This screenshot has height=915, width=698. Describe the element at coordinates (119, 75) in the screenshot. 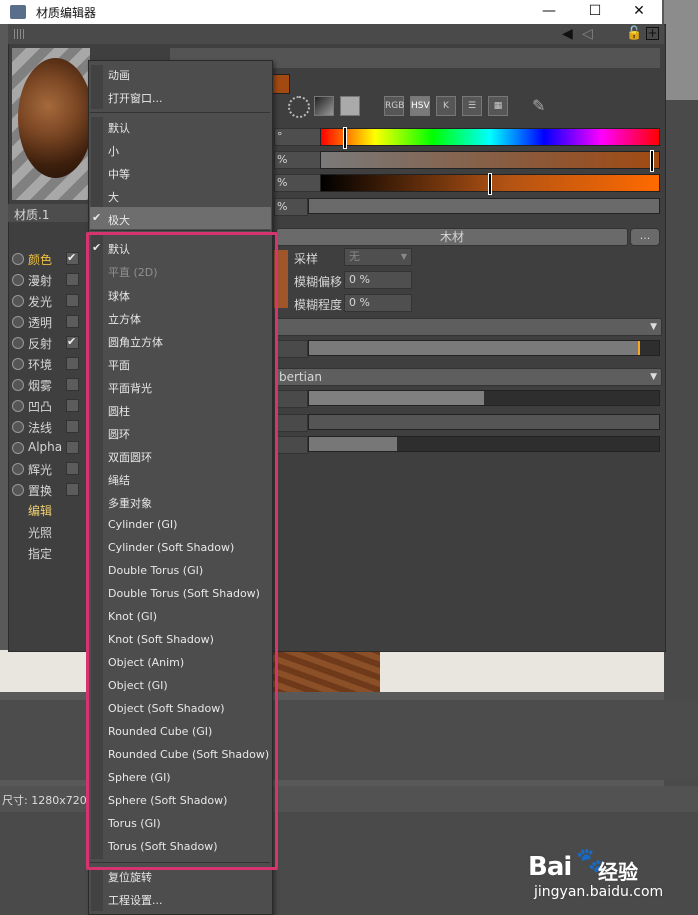

I see `menu-item: 动画` at that location.